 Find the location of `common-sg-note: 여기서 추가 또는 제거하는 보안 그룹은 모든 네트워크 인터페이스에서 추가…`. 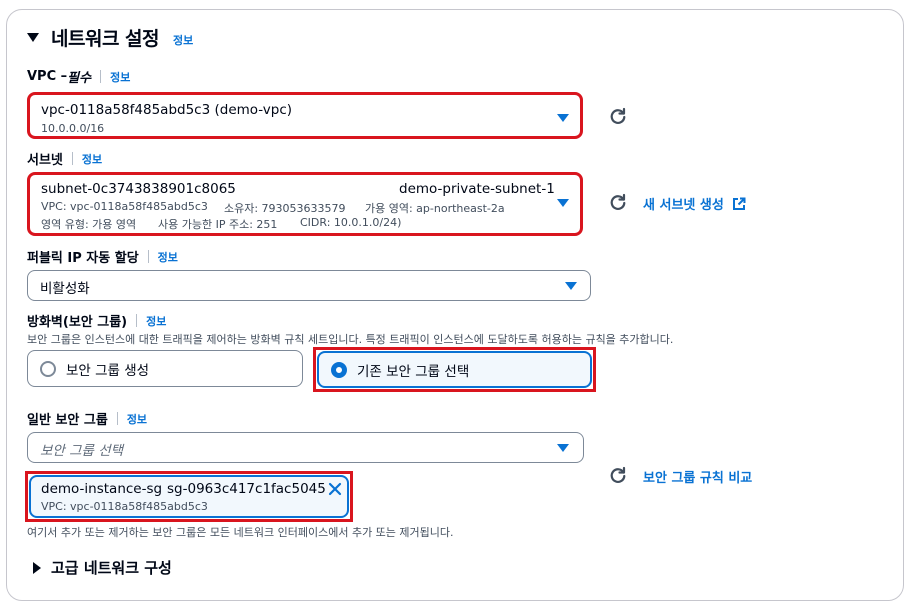

common-sg-note: 여기서 추가 또는 제거하는 보안 그룹은 모든 네트워크 인터페이스에서 추가… is located at coordinates (240, 532).